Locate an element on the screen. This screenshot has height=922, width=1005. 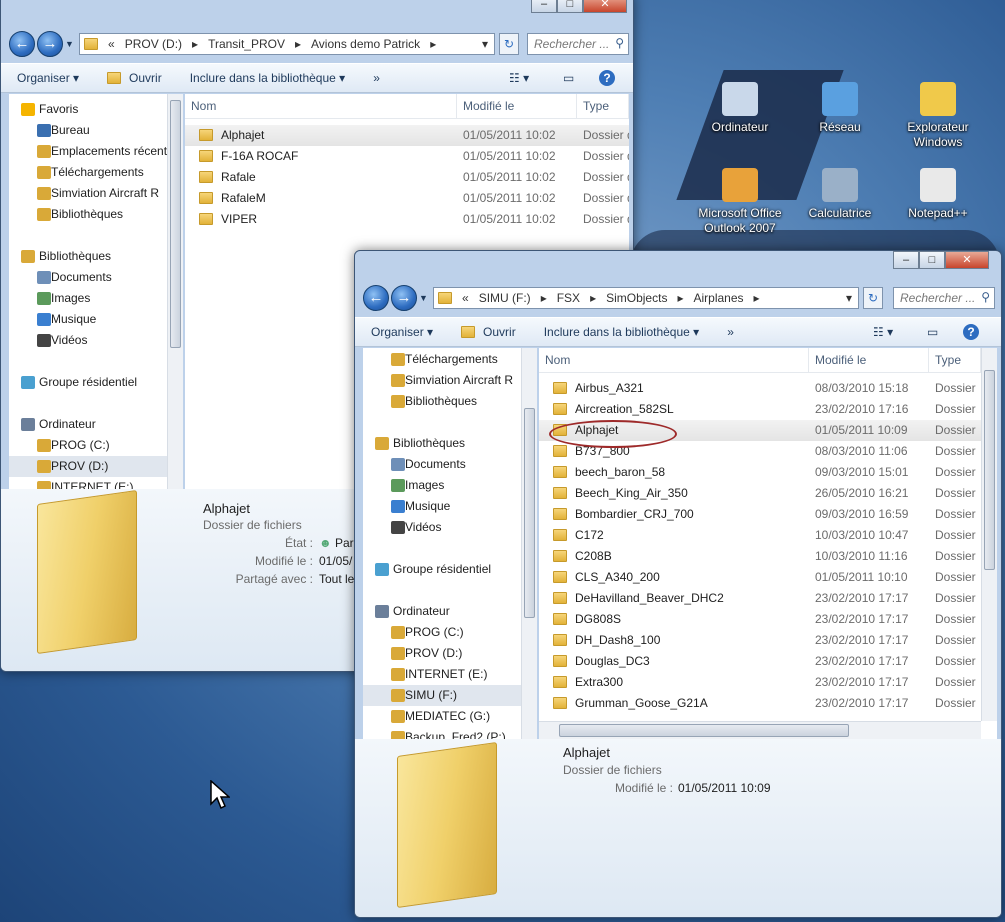
desktop-icon-0: Ordinateur is located at coordinates (740, 108).